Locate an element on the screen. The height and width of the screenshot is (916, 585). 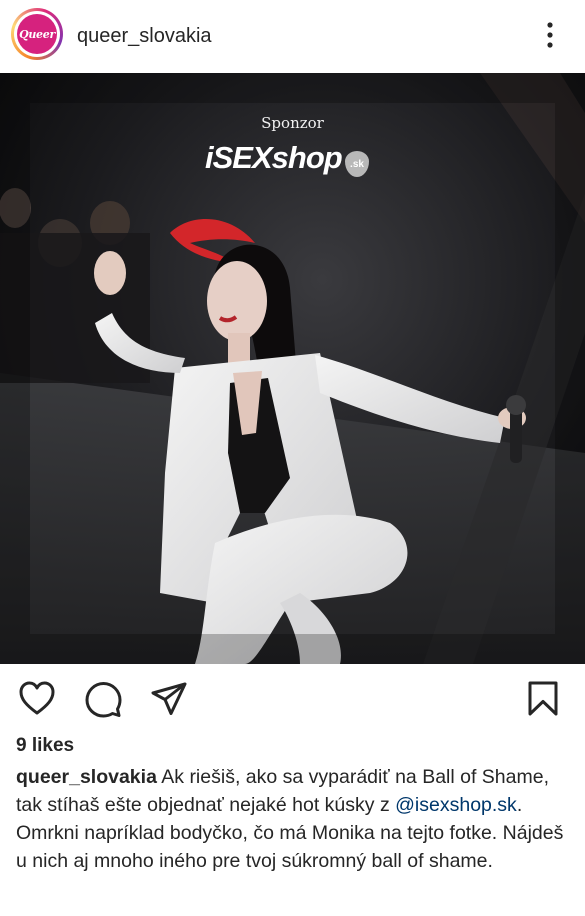
avatar-logo: Queer is located at coordinates (37, 34).